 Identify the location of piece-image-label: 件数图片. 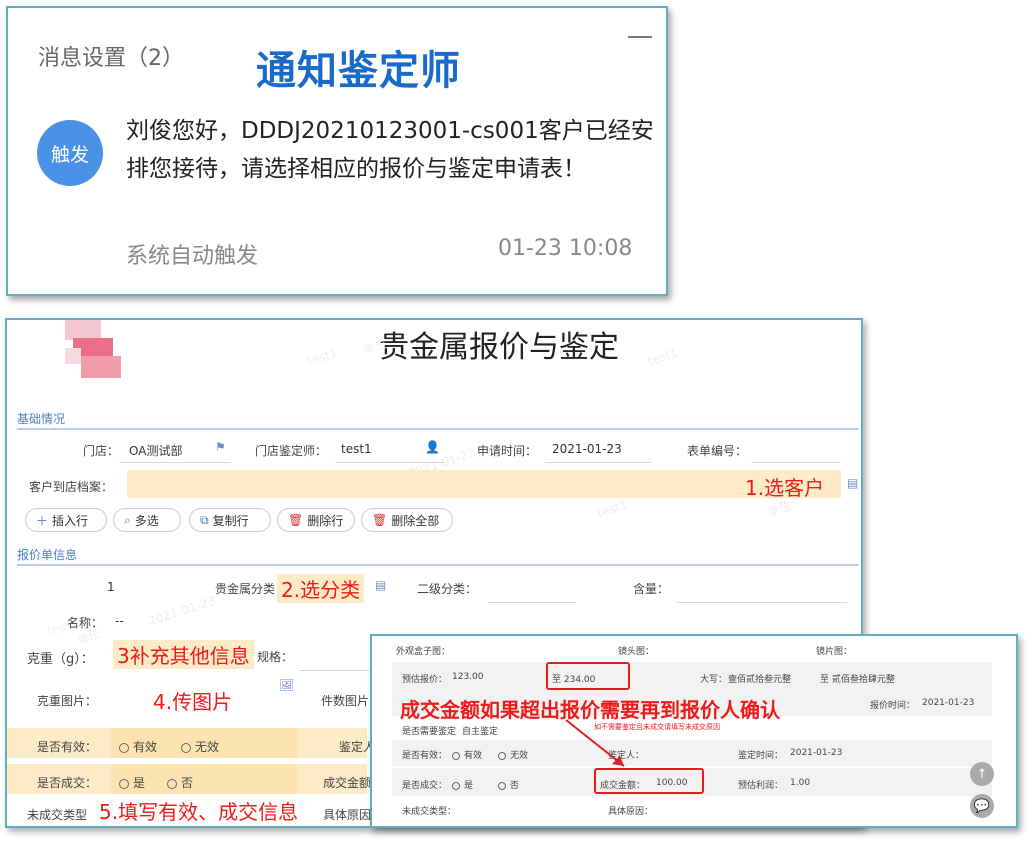
(345, 701).